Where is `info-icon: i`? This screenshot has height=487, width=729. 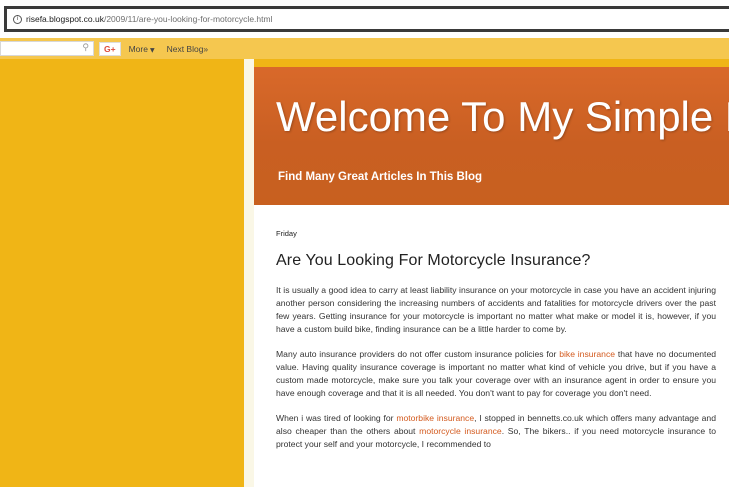 info-icon: i is located at coordinates (17, 19).